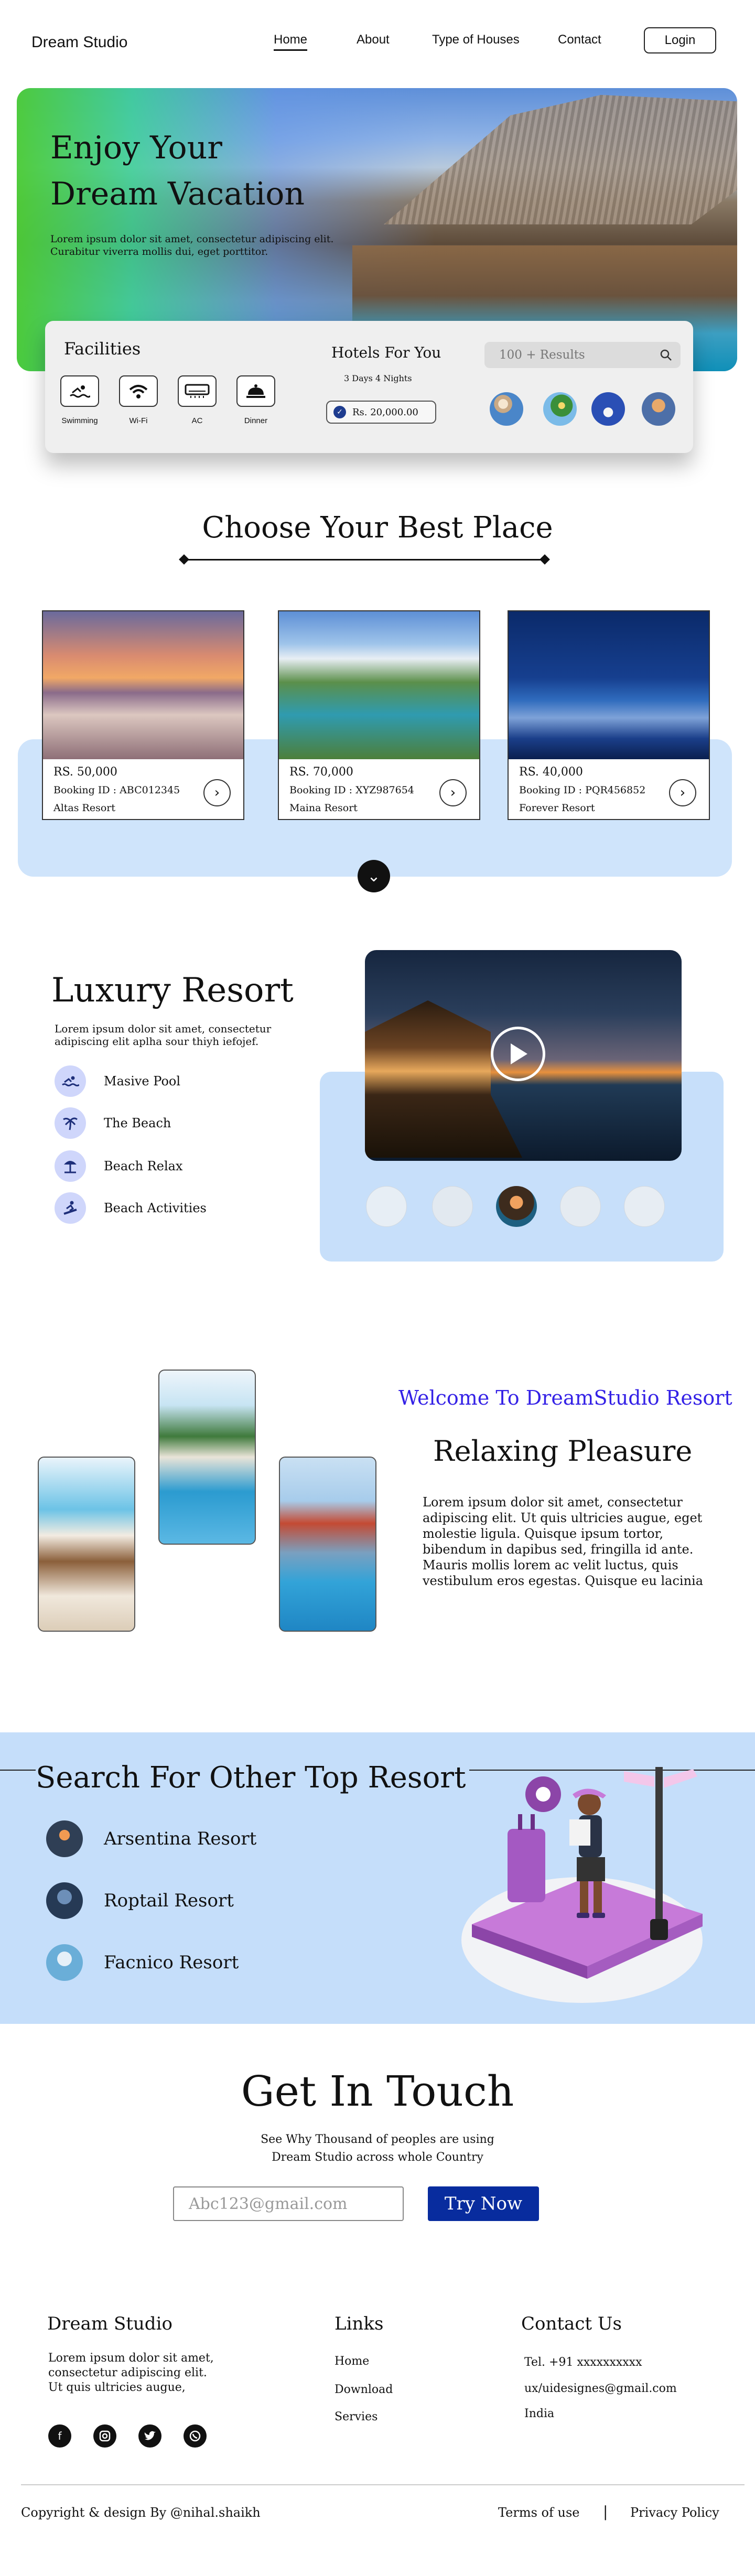  What do you see at coordinates (373, 40) in the screenshot?
I see `nav-about: About` at bounding box center [373, 40].